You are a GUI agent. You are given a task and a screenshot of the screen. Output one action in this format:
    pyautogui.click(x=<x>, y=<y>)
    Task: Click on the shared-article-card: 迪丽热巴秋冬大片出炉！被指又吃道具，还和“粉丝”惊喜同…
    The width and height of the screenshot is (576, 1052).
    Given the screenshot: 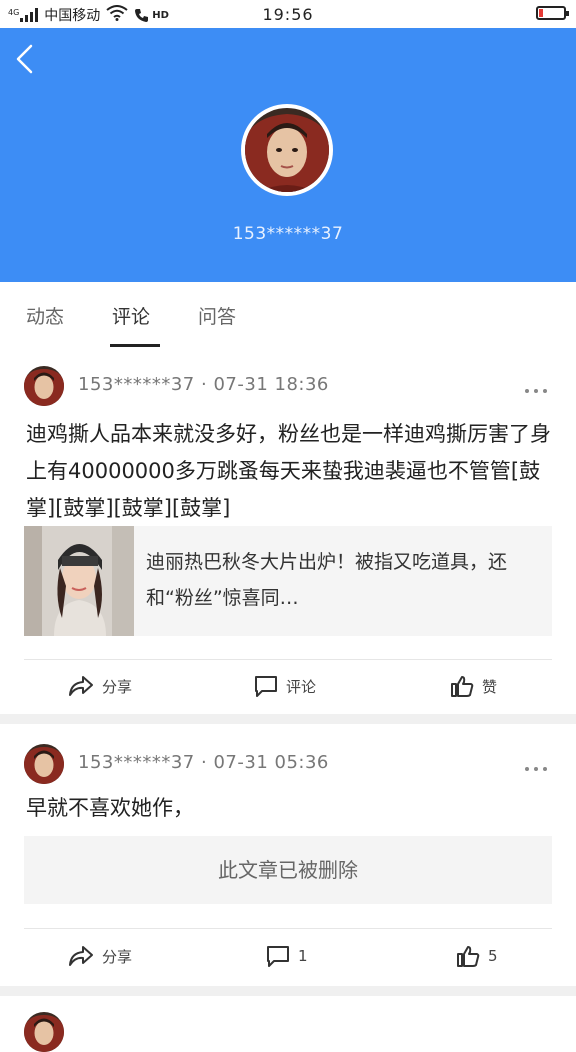 What is the action you would take?
    pyautogui.click(x=288, y=581)
    